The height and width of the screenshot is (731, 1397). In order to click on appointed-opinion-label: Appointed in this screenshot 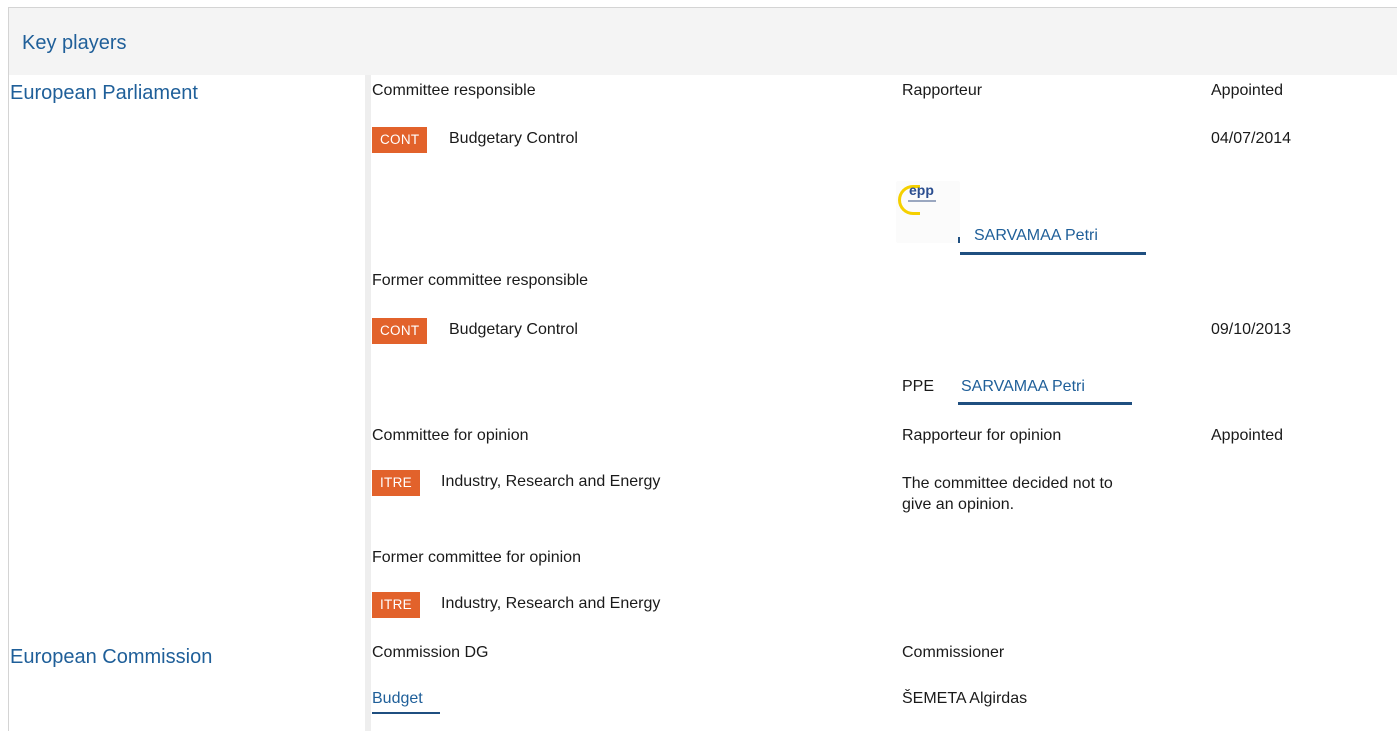, I will do `click(1247, 435)`.